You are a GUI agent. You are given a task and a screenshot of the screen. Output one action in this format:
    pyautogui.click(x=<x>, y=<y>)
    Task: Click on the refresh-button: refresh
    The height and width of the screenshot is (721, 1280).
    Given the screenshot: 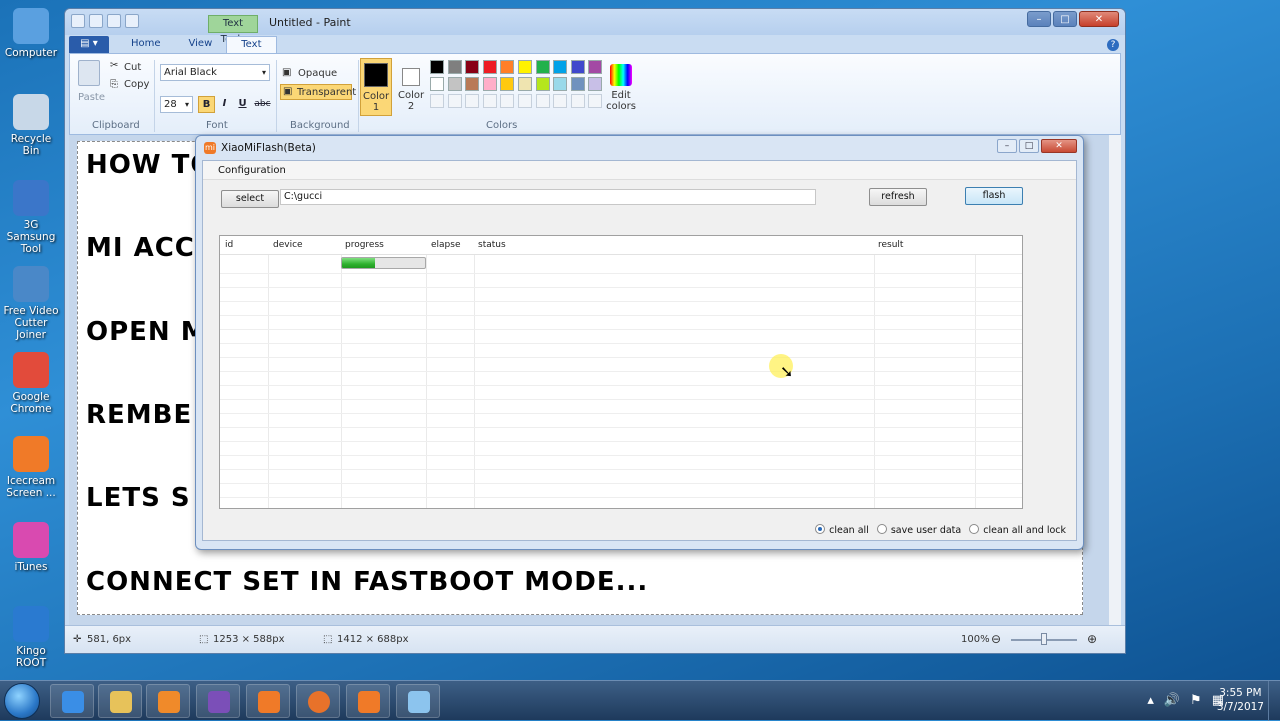 What is the action you would take?
    pyautogui.click(x=898, y=197)
    